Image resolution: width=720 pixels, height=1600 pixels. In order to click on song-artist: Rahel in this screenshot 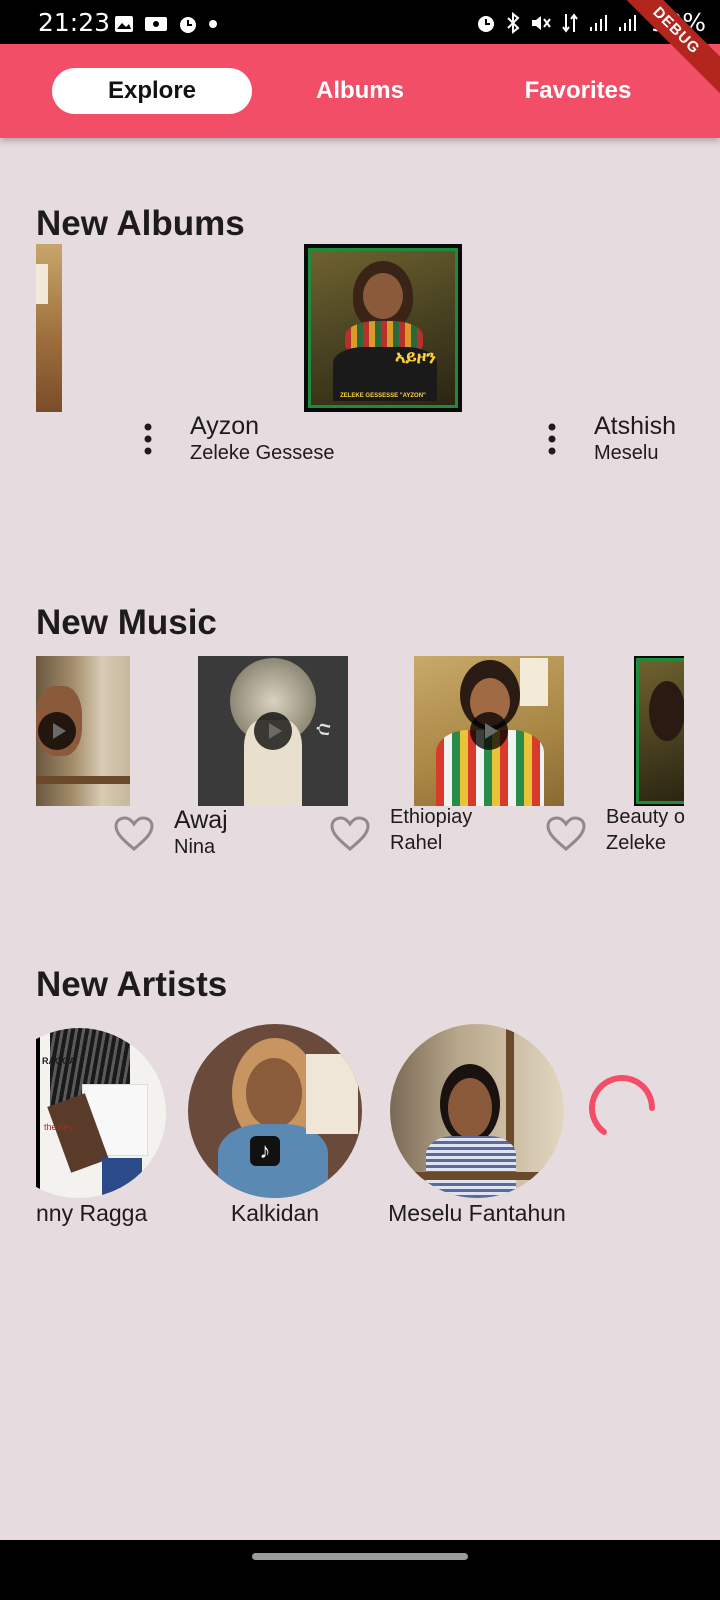, I will do `click(416, 843)`.